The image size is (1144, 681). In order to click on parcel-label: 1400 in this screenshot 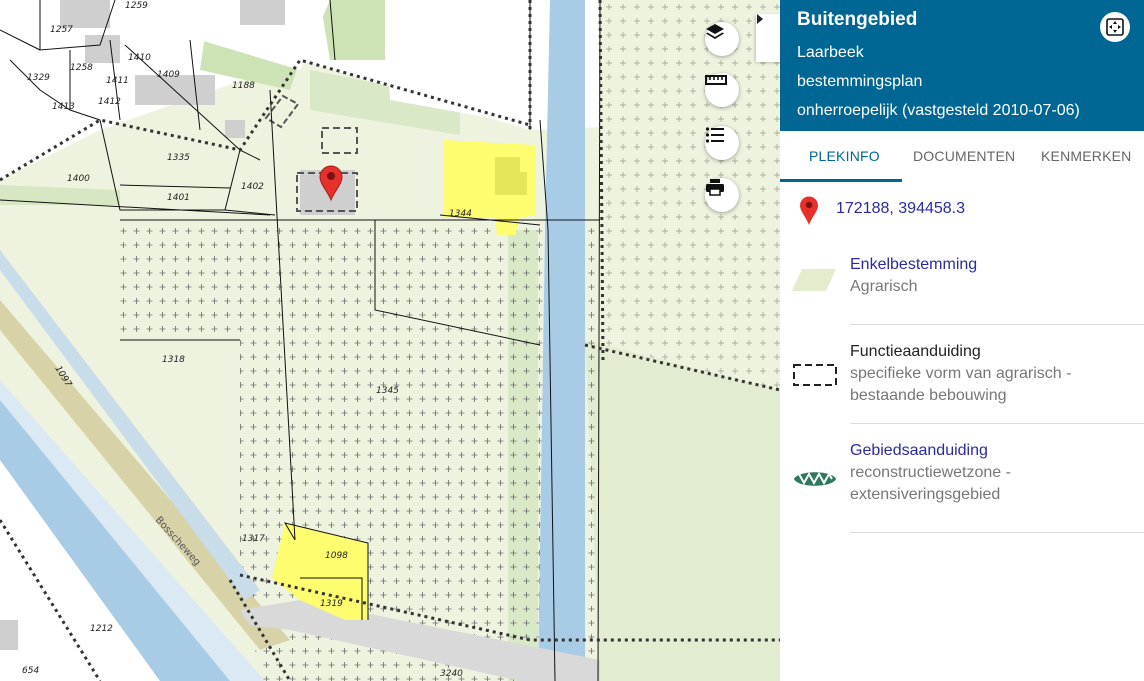, I will do `click(78, 179)`.